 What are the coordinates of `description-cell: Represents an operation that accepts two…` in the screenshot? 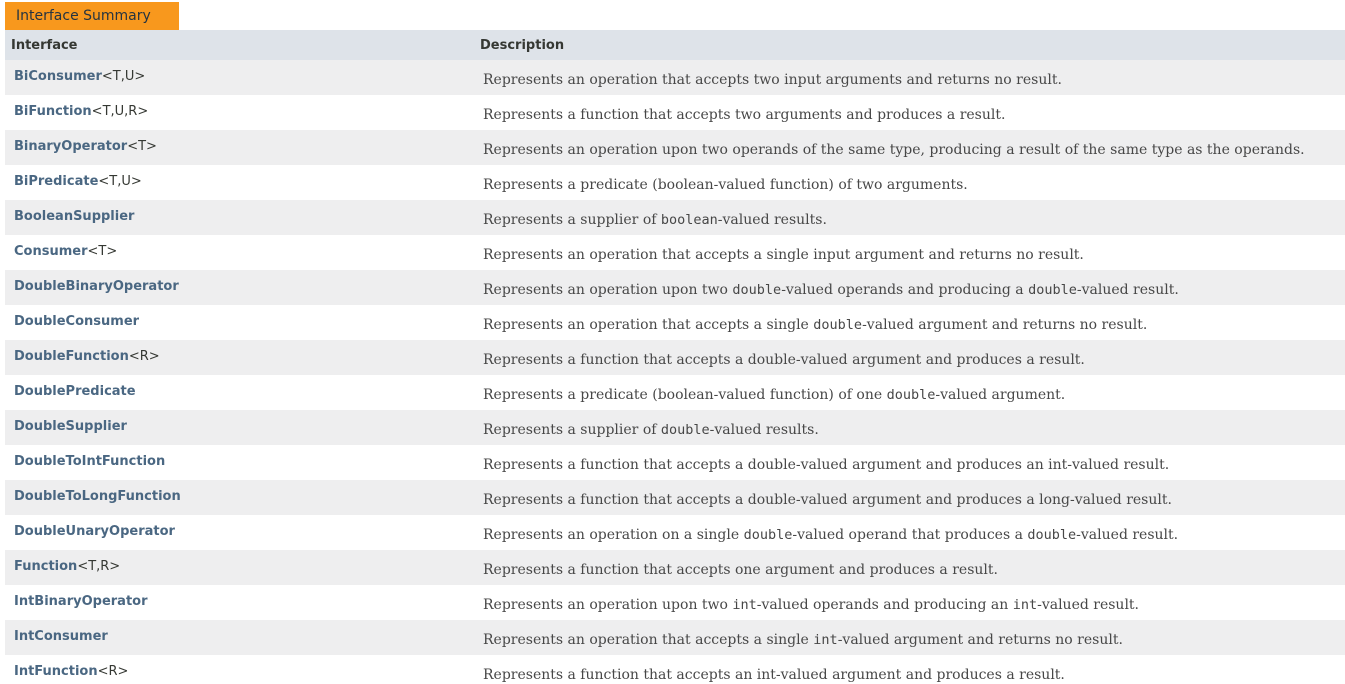 It's located at (912, 77).